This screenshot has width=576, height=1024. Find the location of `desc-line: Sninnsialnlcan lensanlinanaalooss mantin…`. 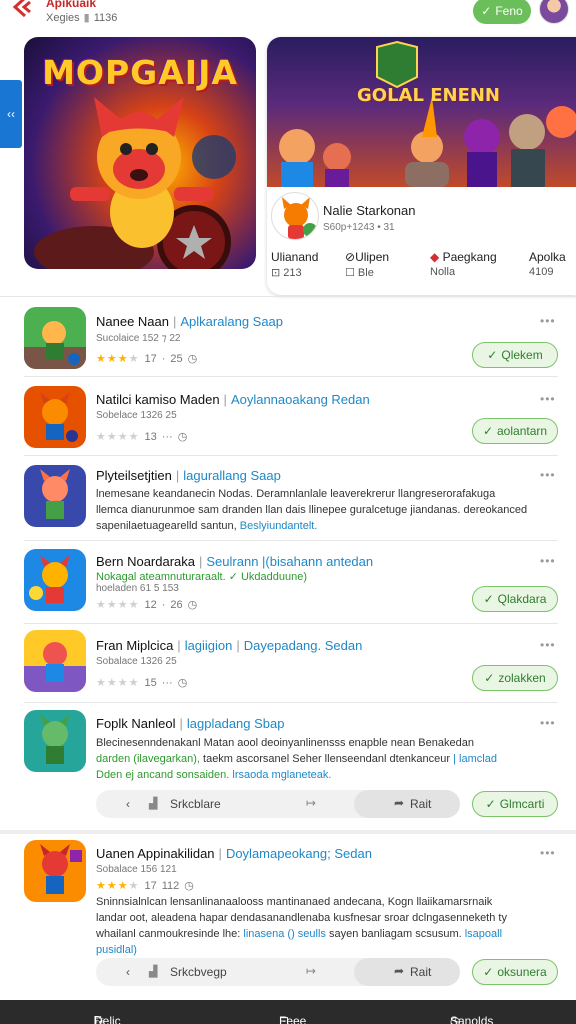

desc-line: Sninnsialnlcan lensanlinanaalooss mantin… is located at coordinates (294, 902).